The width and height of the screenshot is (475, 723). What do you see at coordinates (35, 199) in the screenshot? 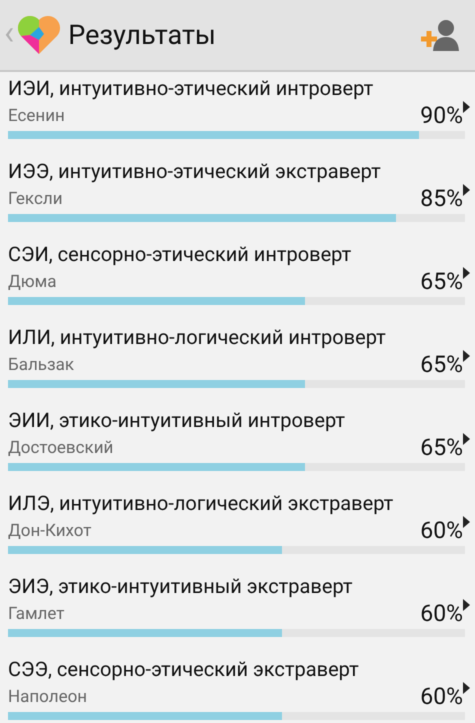
I see `person-name: Гексли` at bounding box center [35, 199].